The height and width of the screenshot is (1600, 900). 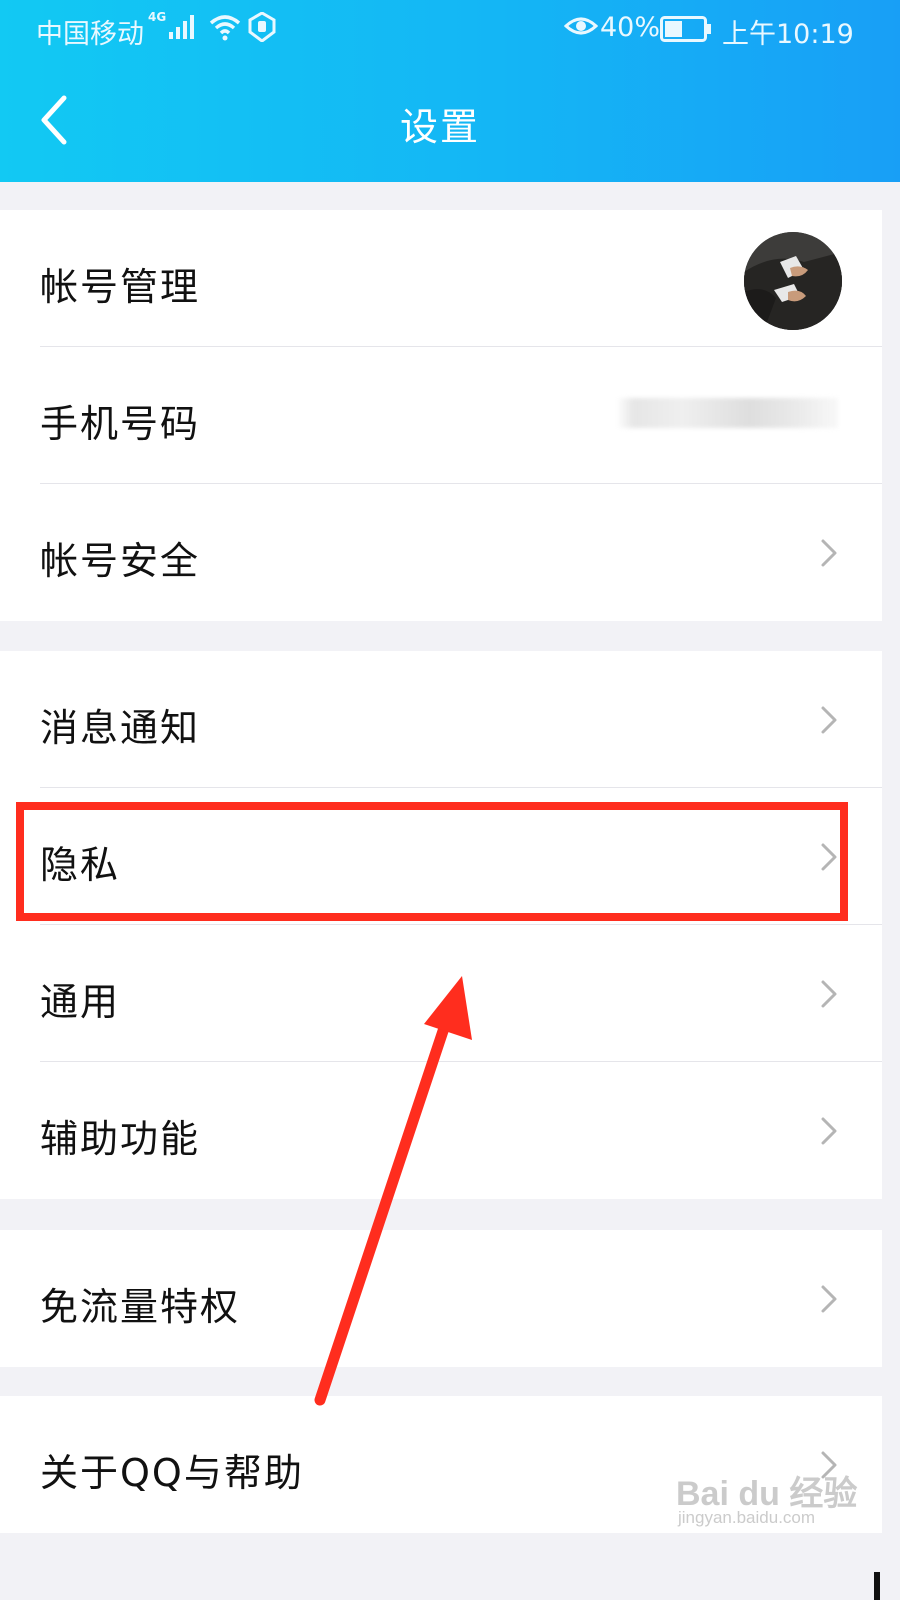 I want to click on avatar-photo-icon, so click(x=793, y=281).